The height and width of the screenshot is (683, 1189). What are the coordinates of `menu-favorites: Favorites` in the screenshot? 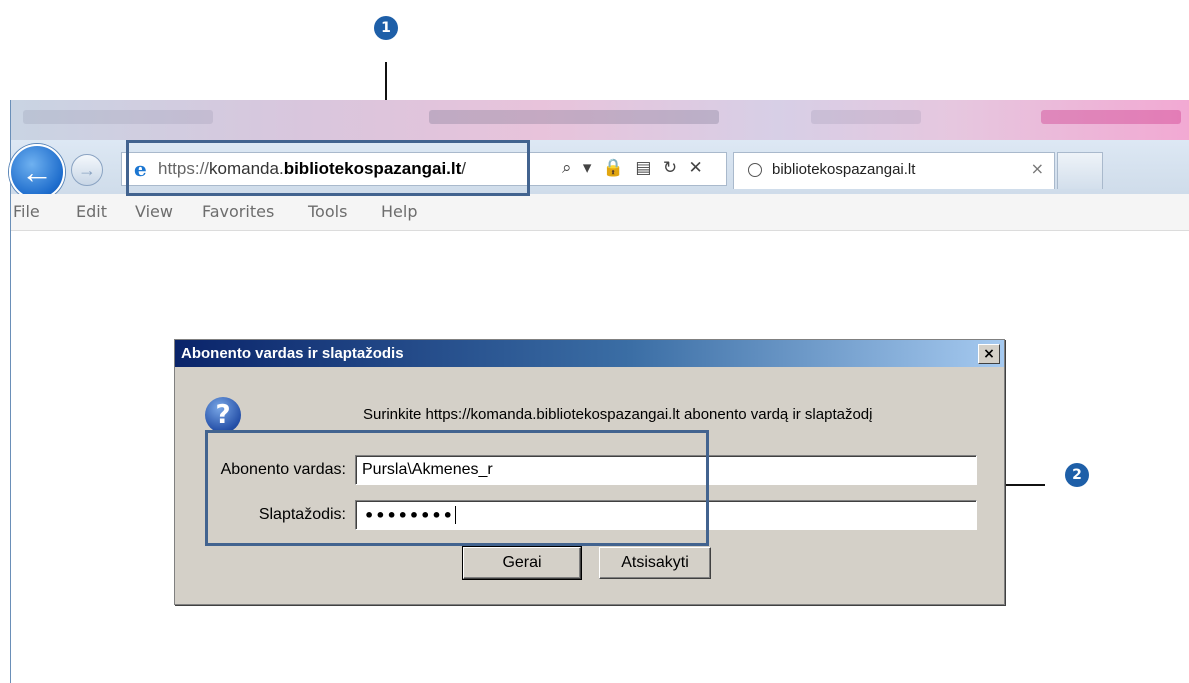 It's located at (238, 211).